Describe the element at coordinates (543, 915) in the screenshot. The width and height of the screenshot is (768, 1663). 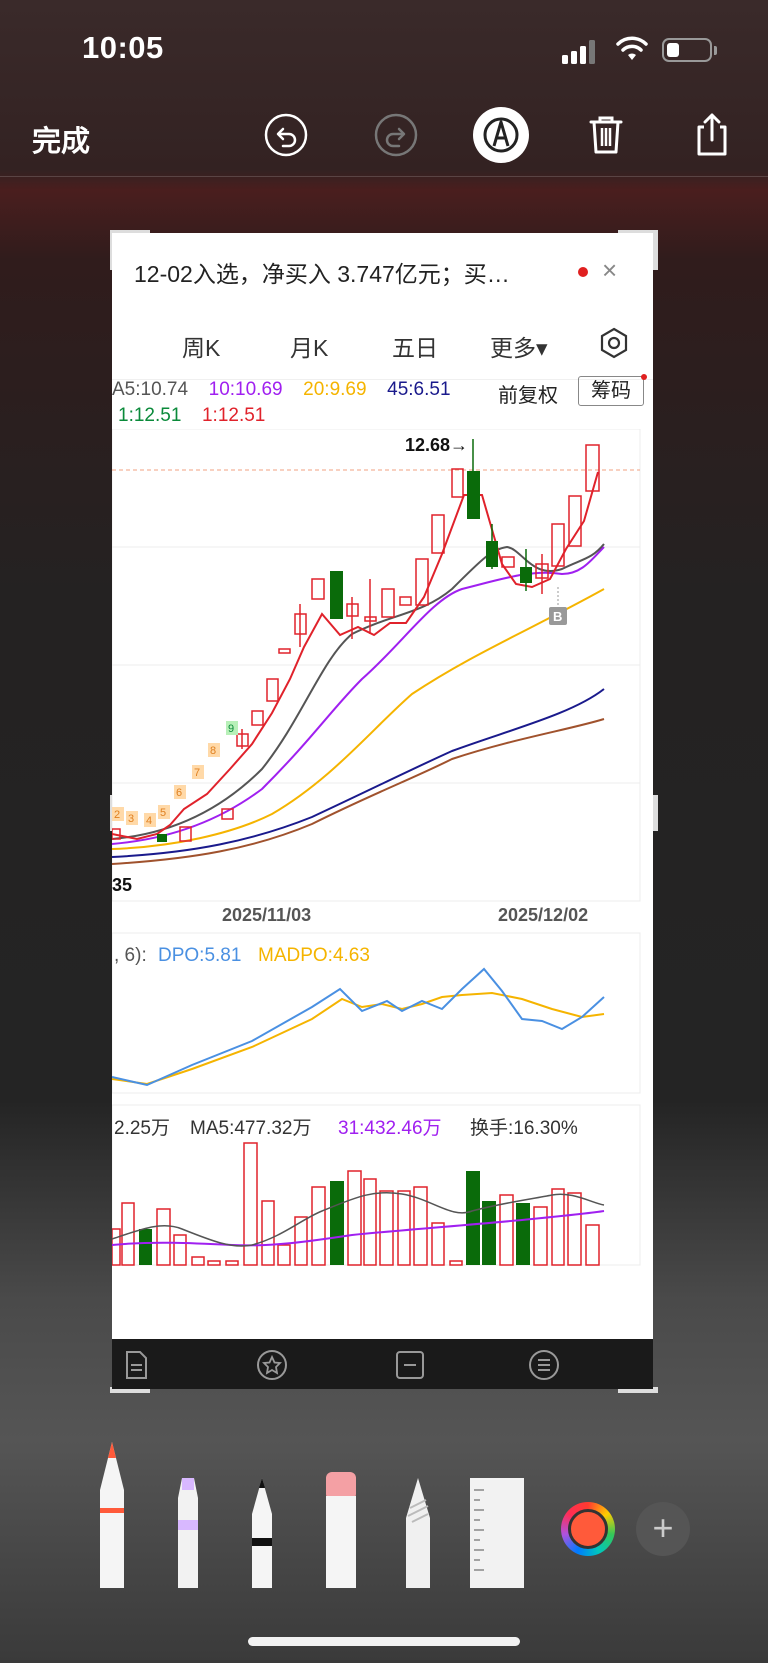
I see `date-label: 2025/12/02` at that location.